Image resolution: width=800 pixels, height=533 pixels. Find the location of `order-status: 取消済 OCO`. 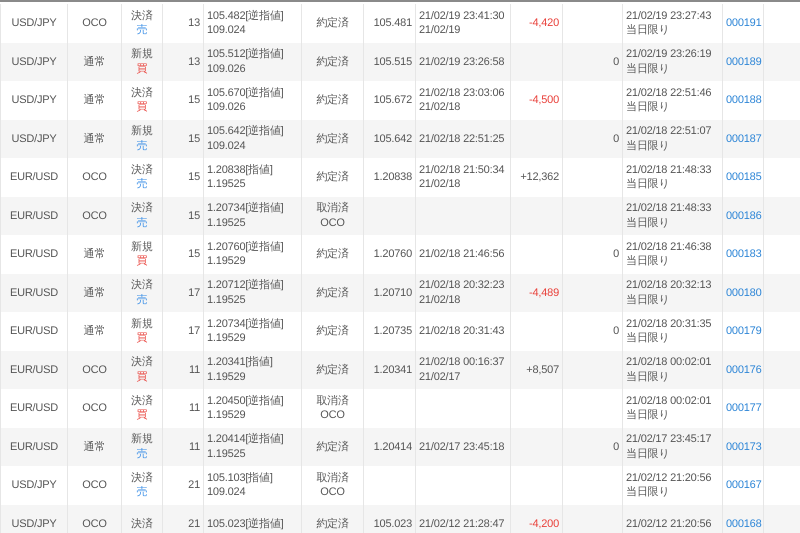

order-status: 取消済 OCO is located at coordinates (333, 215).